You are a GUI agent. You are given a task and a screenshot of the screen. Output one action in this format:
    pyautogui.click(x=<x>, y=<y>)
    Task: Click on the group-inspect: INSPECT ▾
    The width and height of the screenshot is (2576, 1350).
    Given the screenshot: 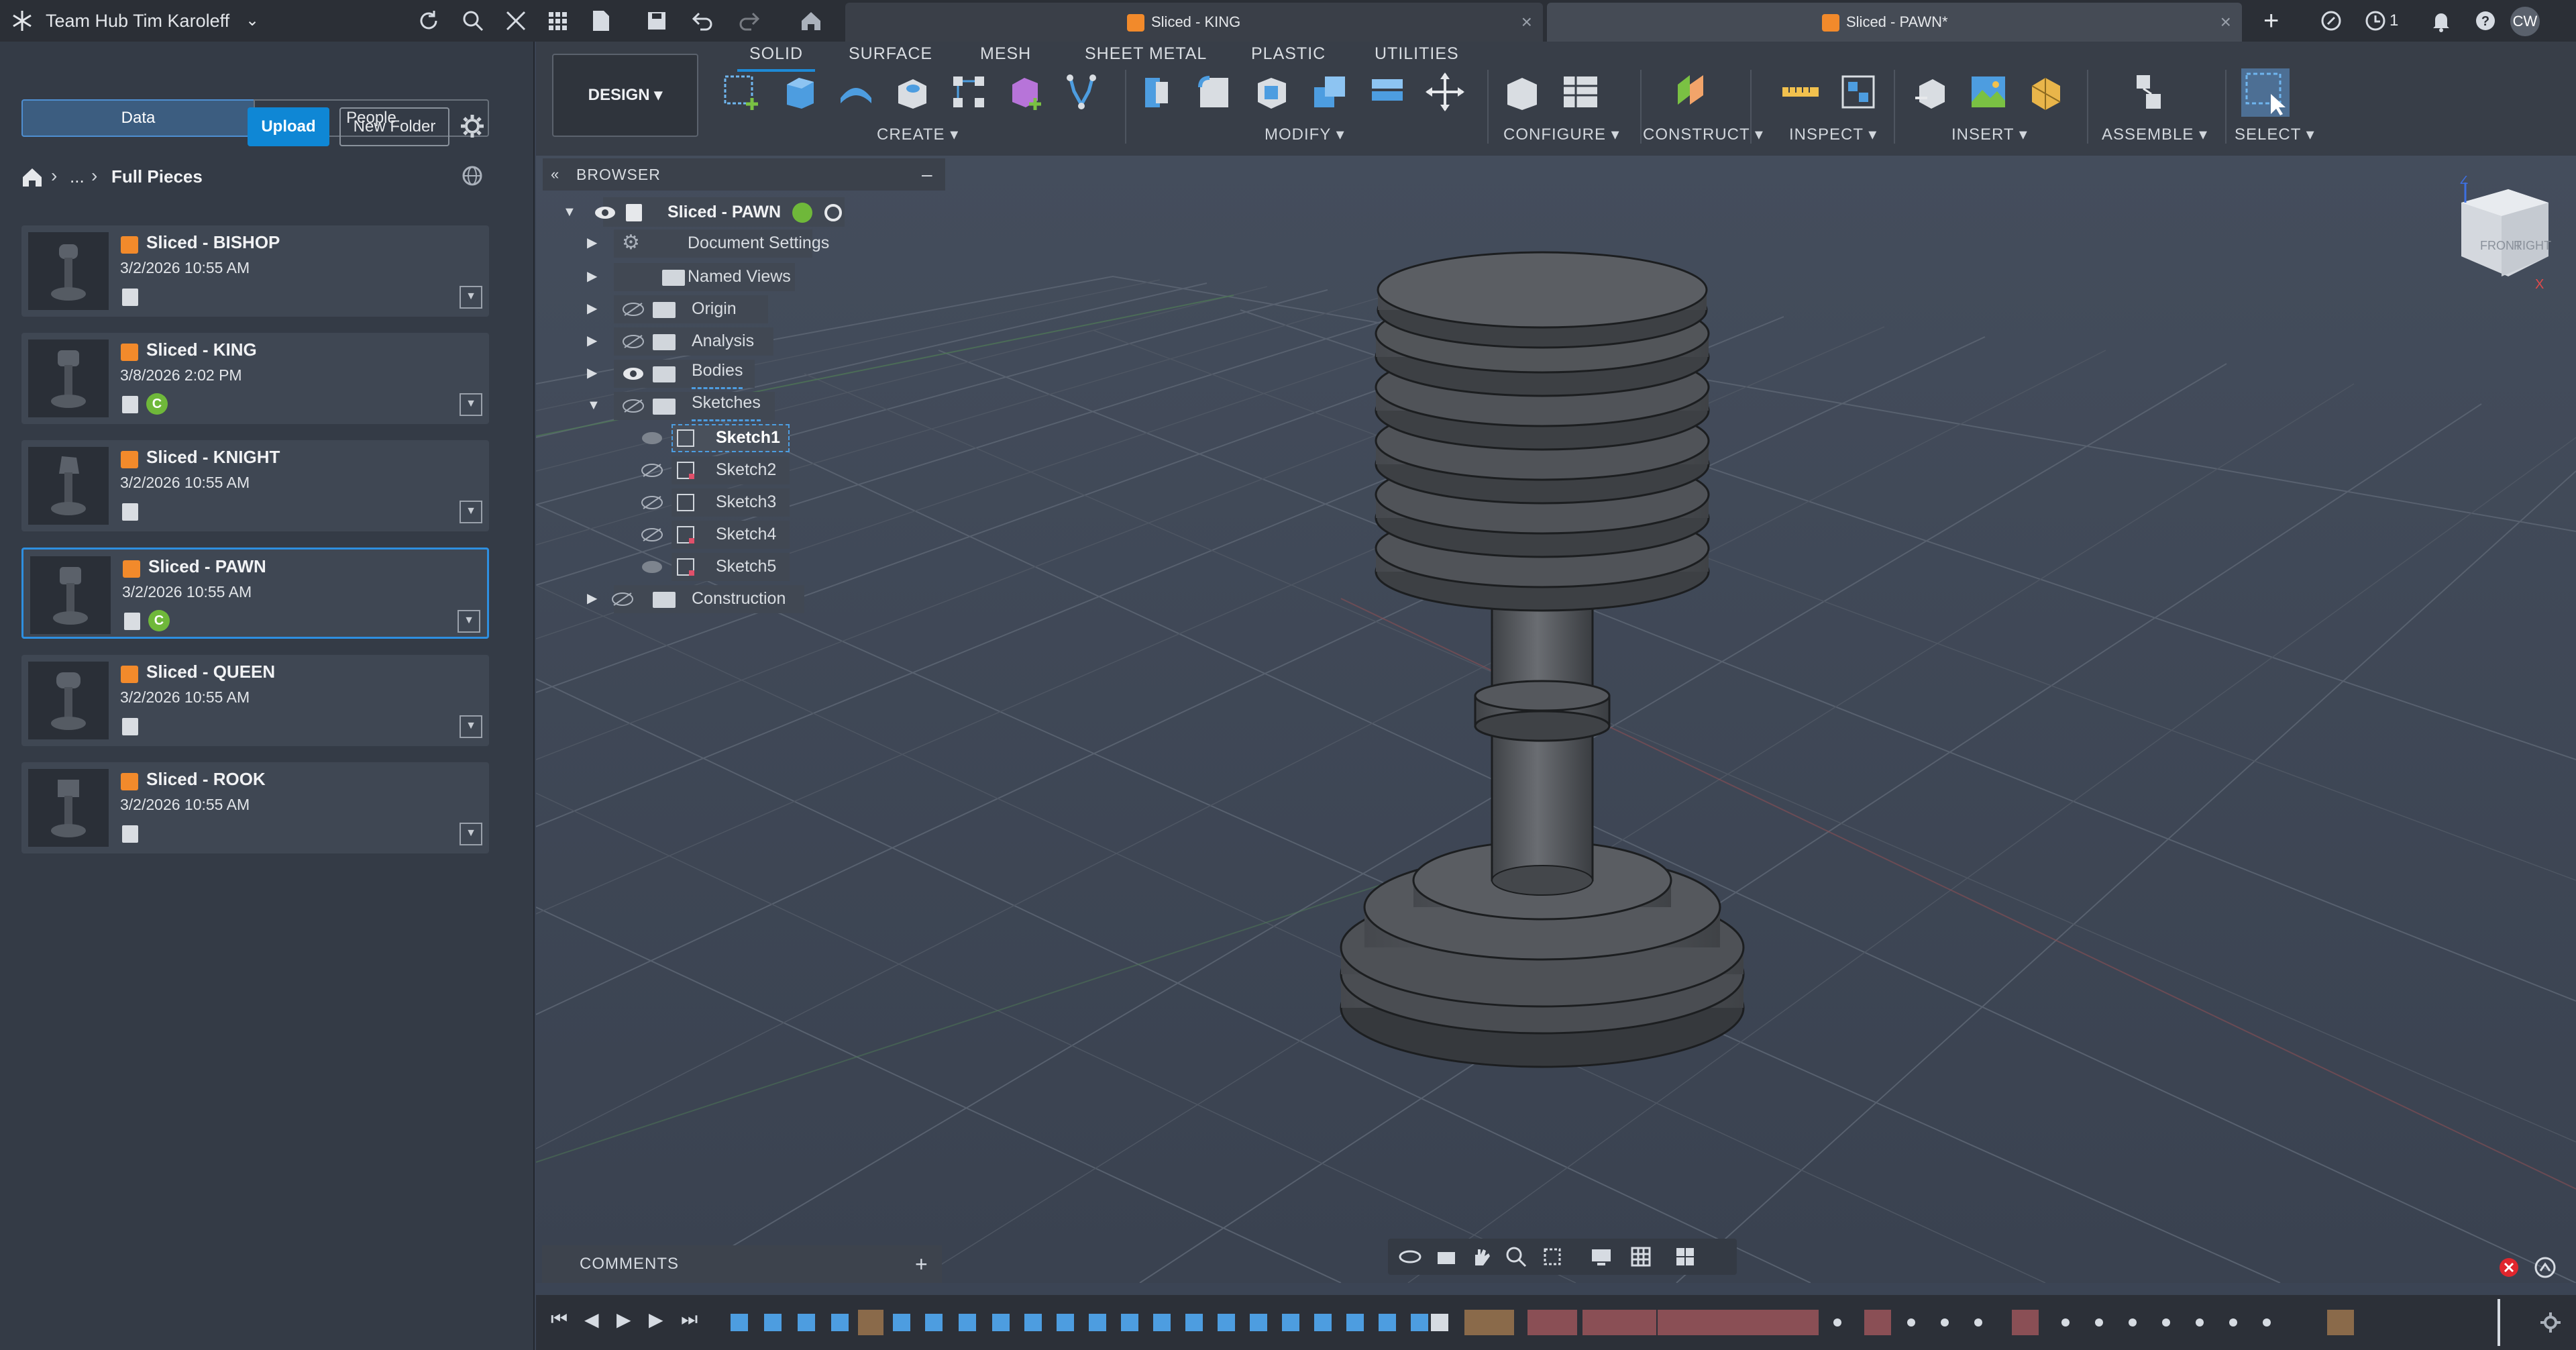 What is the action you would take?
    pyautogui.click(x=1833, y=134)
    